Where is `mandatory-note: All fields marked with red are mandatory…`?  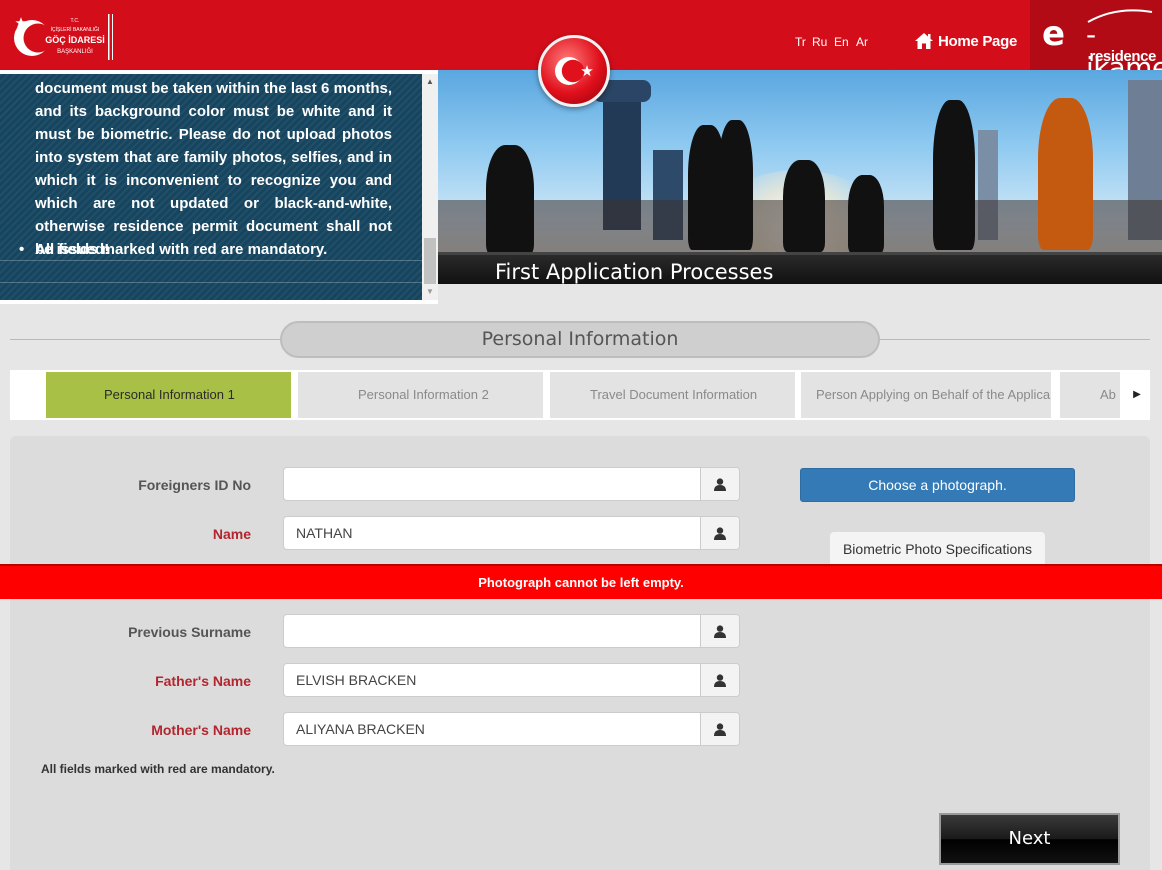 mandatory-note: All fields marked with red are mandatory… is located at coordinates (158, 769).